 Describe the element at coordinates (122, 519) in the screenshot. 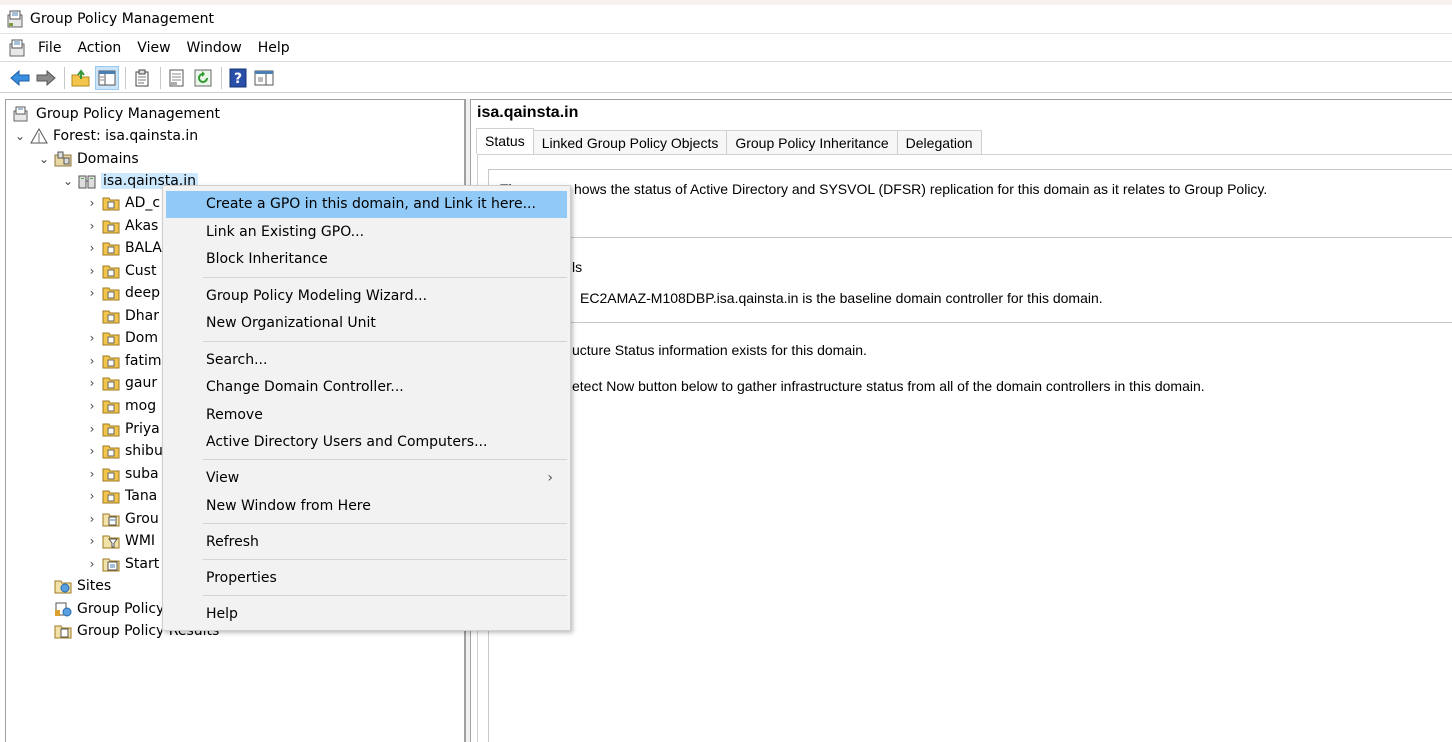

I see `tree-node-gpo-container: › Grou` at that location.